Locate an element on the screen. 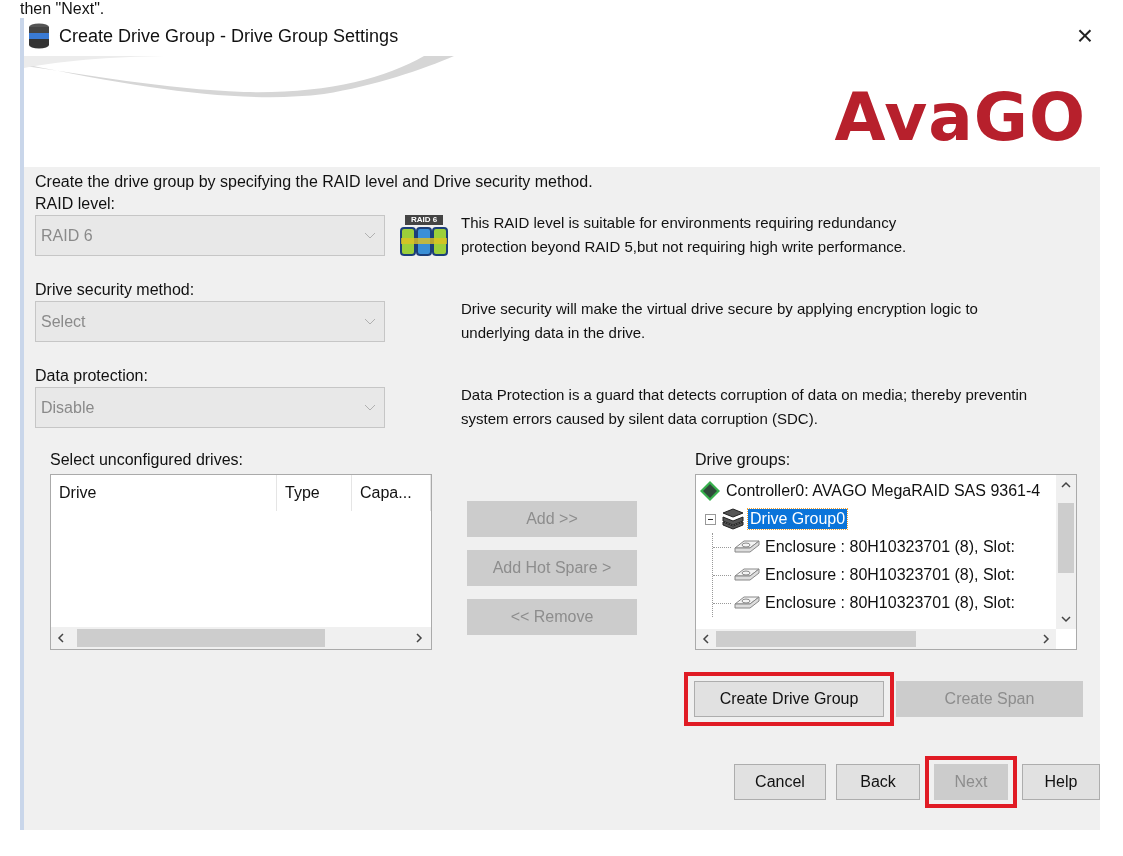  description-text: This RAID level is suitable for environments requiring redundancy protection beyond RAID 5,but not requiring high write performance. is located at coordinates (684, 235).